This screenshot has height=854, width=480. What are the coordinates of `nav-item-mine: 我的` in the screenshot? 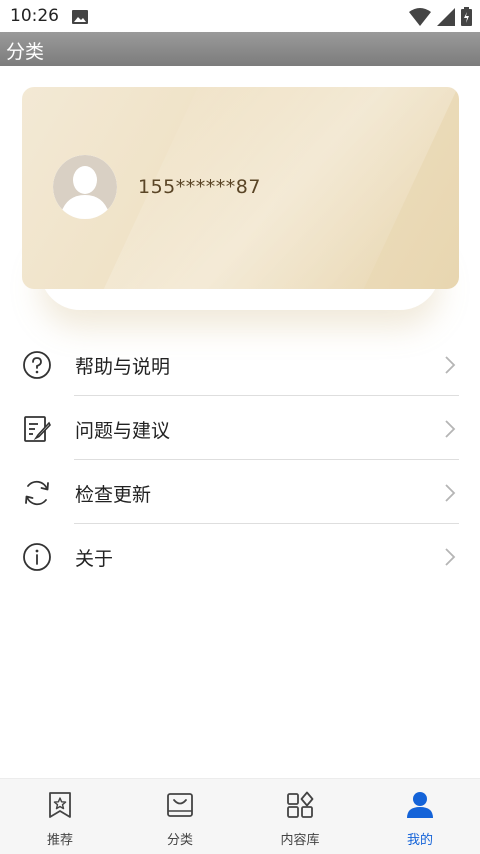 It's located at (420, 816).